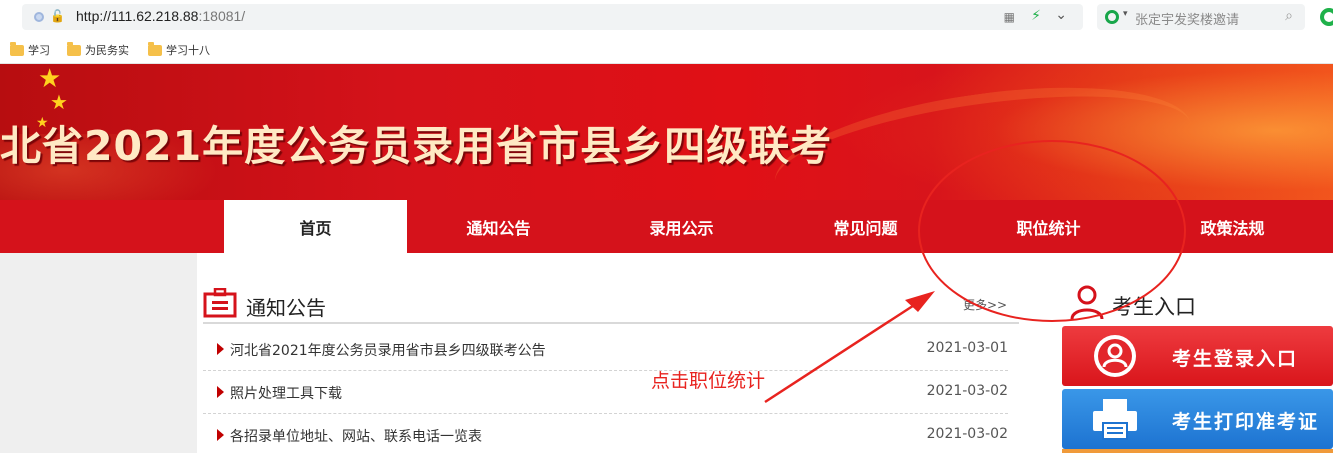  I want to click on bookmark-serve-people: 为民务实, so click(102, 50).